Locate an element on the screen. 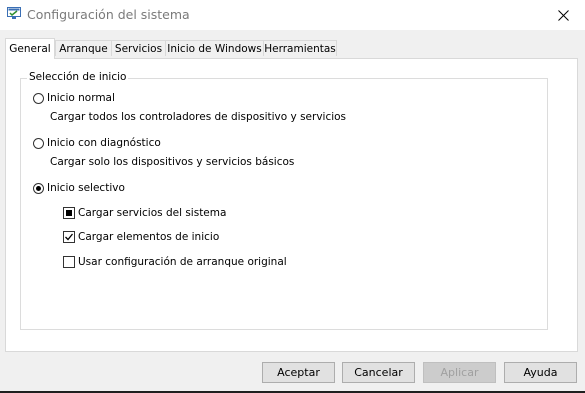 The image size is (585, 393). checkbox-label: Cargar elementos de inicio is located at coordinates (149, 237).